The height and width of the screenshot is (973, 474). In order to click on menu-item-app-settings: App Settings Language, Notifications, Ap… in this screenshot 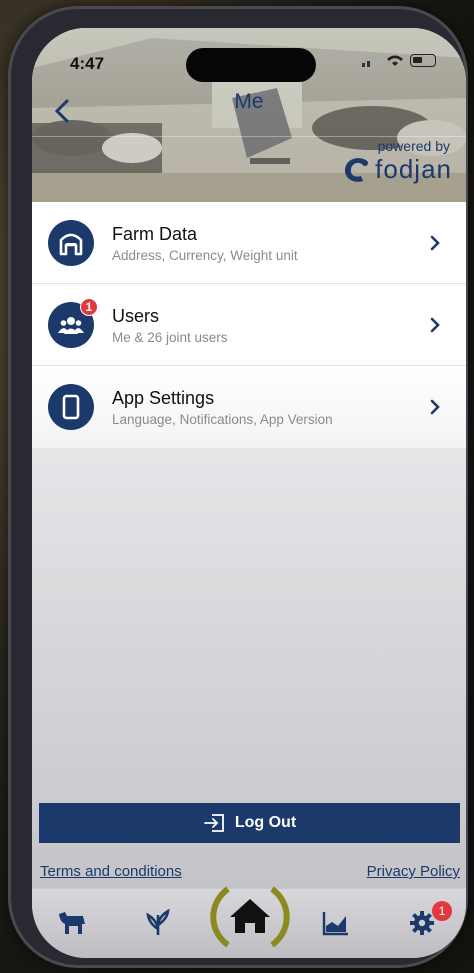, I will do `click(249, 407)`.